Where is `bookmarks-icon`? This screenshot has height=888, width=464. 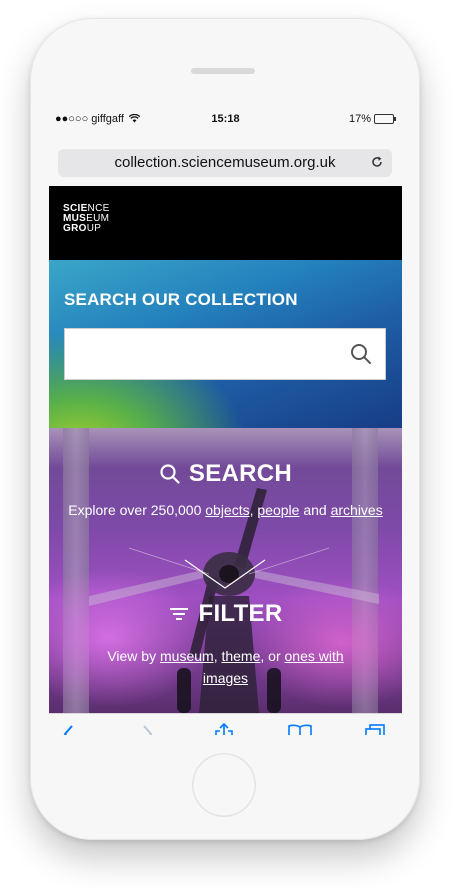 bookmarks-icon is located at coordinates (300, 728).